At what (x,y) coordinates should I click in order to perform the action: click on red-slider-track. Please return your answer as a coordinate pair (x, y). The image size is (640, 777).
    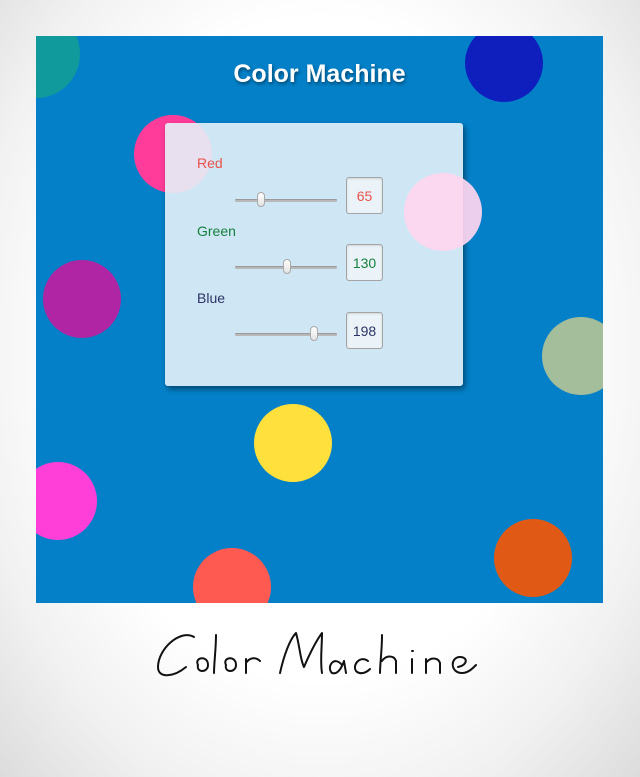
    Looking at the image, I should click on (286, 200).